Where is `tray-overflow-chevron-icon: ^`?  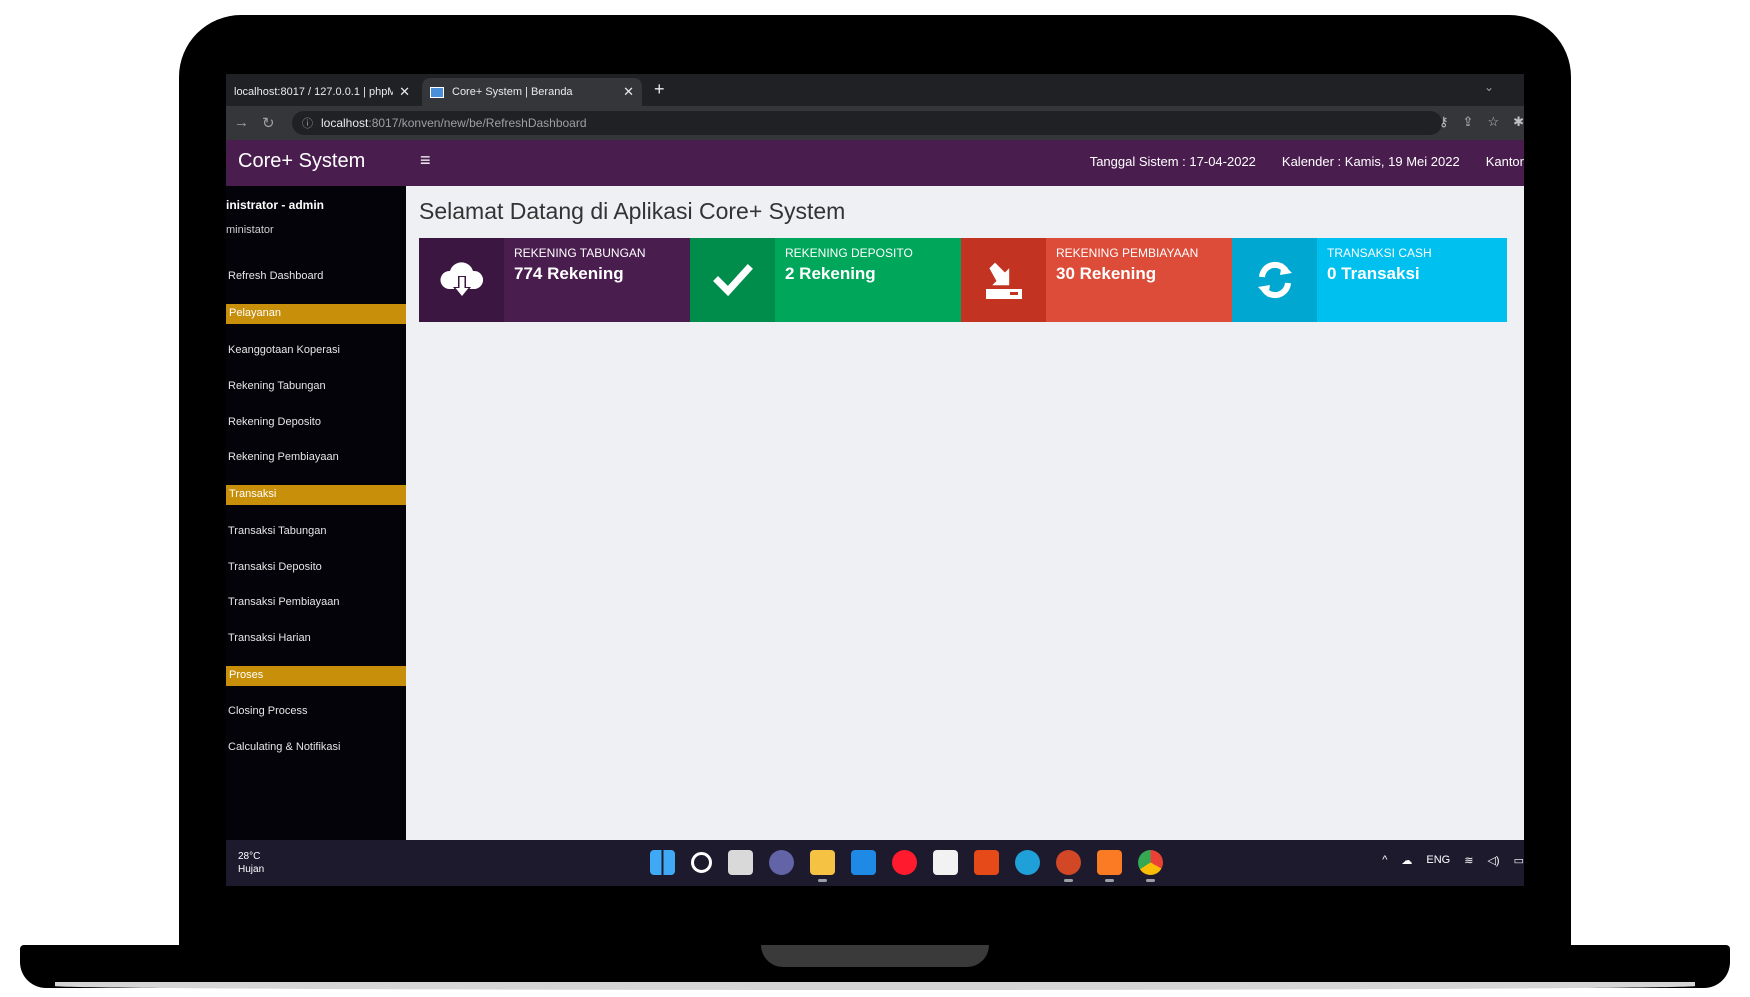 tray-overflow-chevron-icon: ^ is located at coordinates (1384, 860).